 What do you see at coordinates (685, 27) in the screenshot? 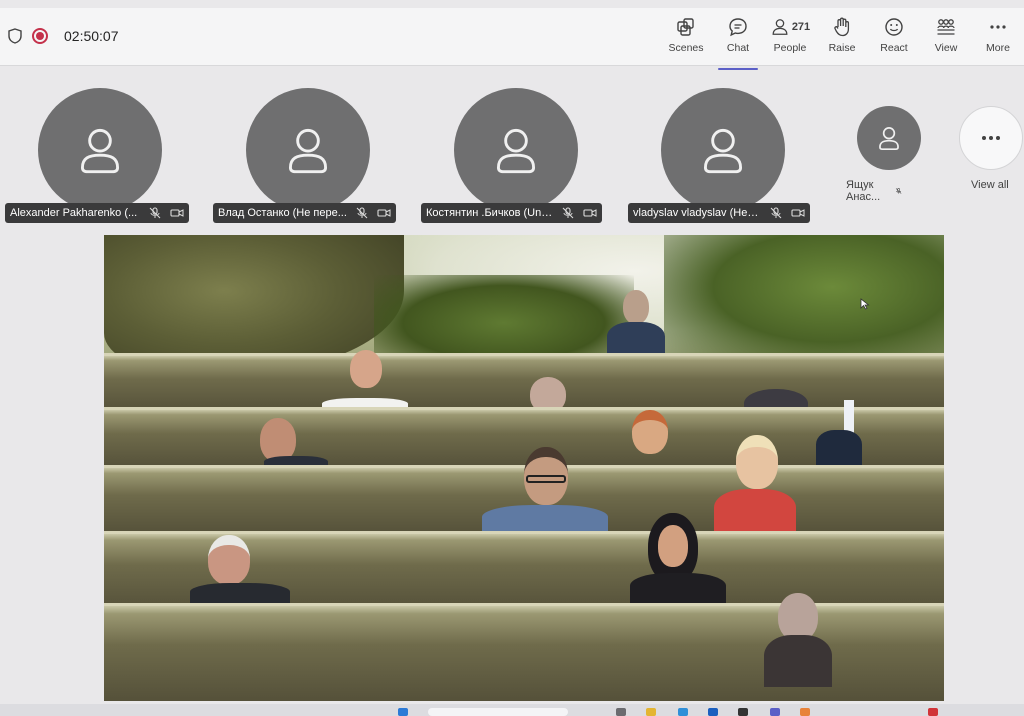
I see `scenes-icon` at bounding box center [685, 27].